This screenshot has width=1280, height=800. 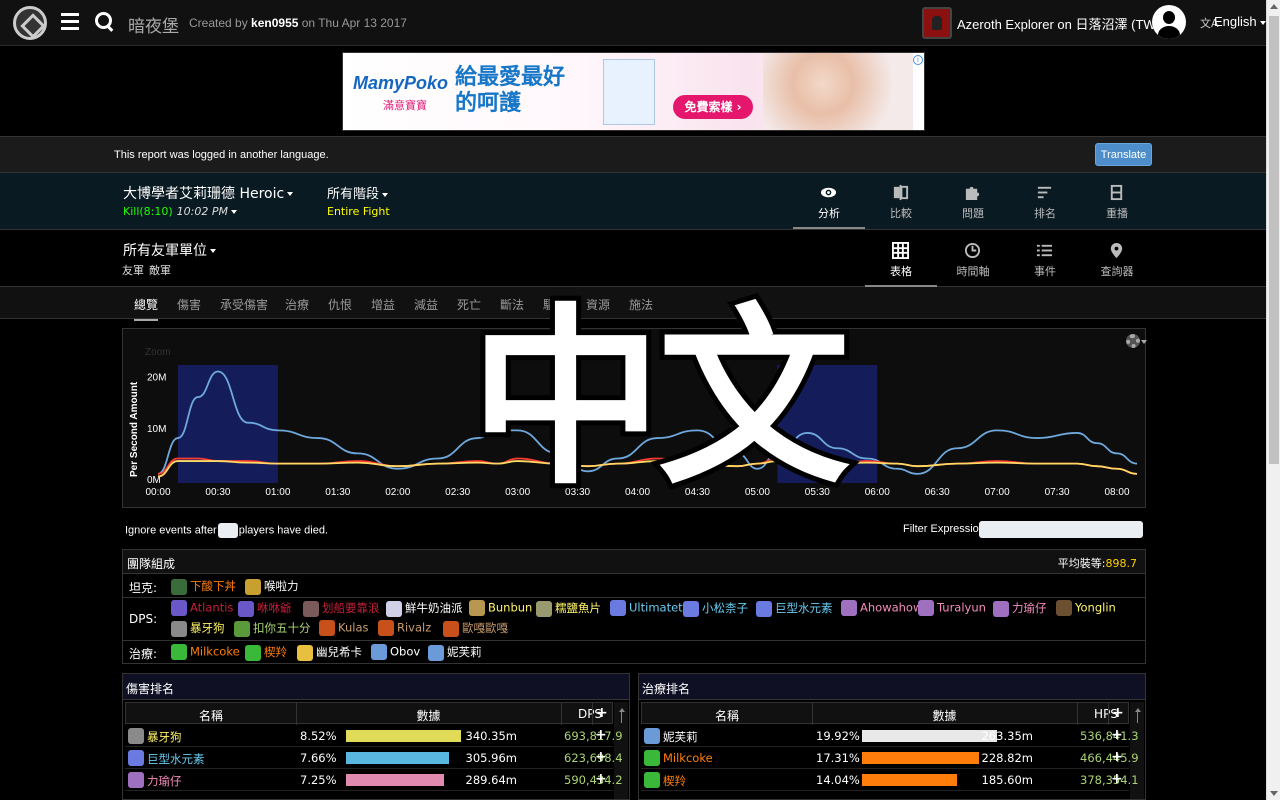 What do you see at coordinates (205, 652) in the screenshot?
I see `player-entry: Milkcoke` at bounding box center [205, 652].